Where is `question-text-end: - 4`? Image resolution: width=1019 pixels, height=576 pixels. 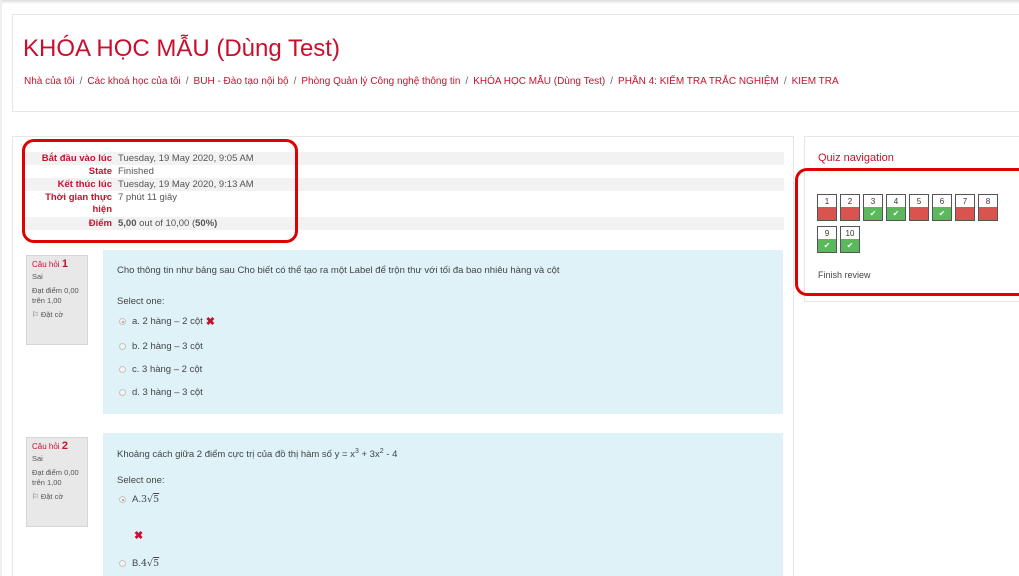
question-text-end: - 4 is located at coordinates (390, 455).